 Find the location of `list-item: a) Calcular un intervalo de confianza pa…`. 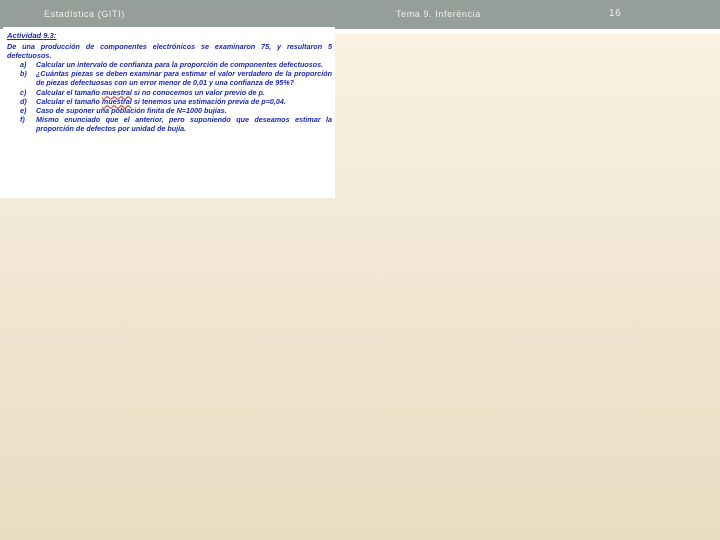

list-item: a) Calcular un intervalo de confianza pa… is located at coordinates (169, 64).